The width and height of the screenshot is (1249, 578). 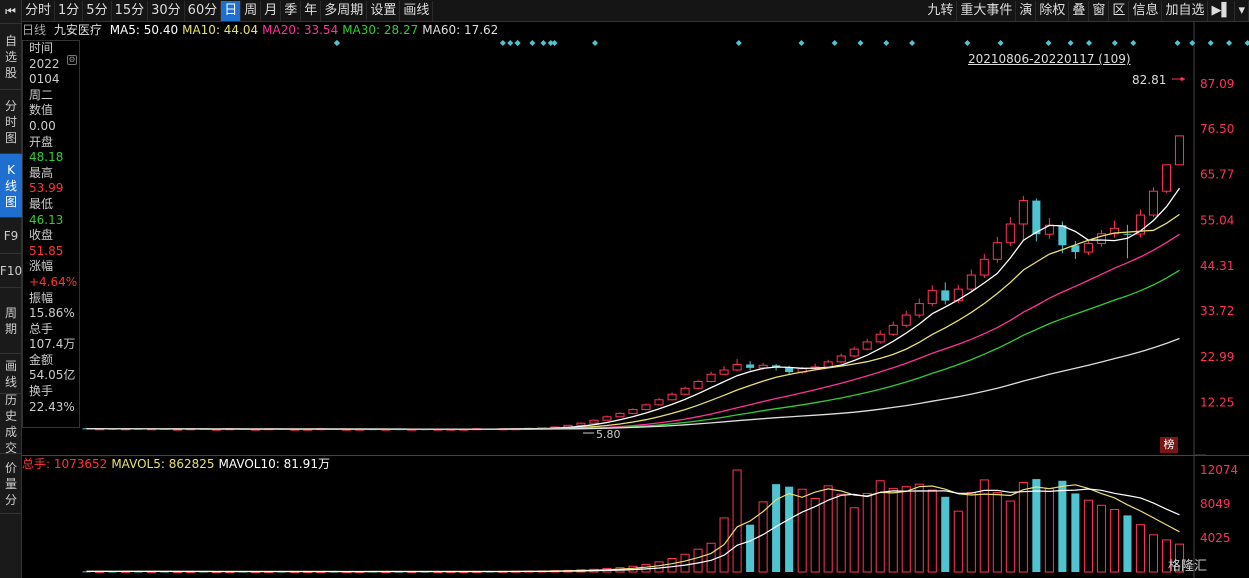 I want to click on volume-tick-label: 4025, so click(x=1215, y=538).